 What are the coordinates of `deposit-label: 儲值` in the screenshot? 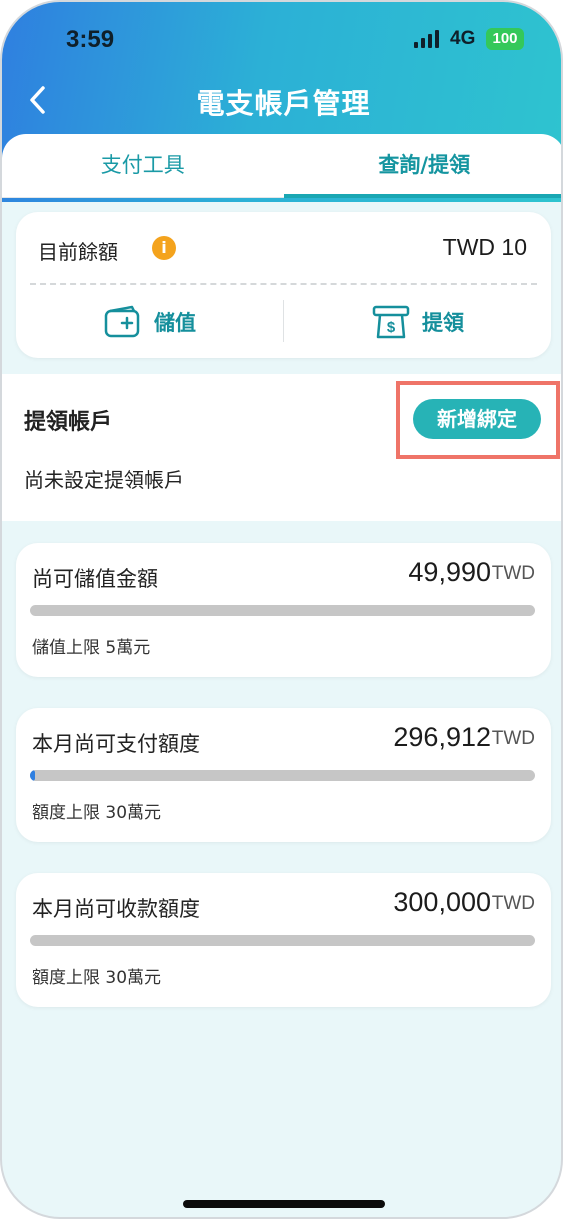 It's located at (175, 323).